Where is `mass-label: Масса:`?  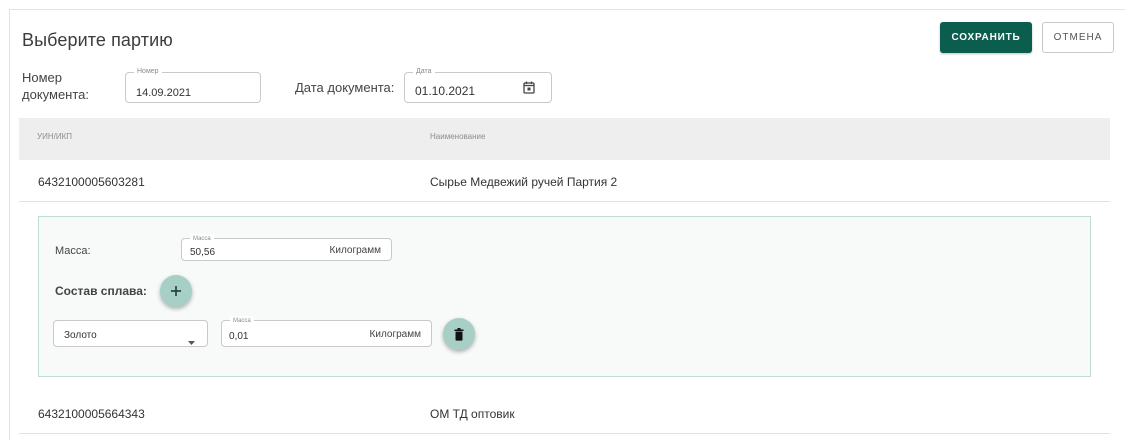
mass-label: Масса: is located at coordinates (73, 251).